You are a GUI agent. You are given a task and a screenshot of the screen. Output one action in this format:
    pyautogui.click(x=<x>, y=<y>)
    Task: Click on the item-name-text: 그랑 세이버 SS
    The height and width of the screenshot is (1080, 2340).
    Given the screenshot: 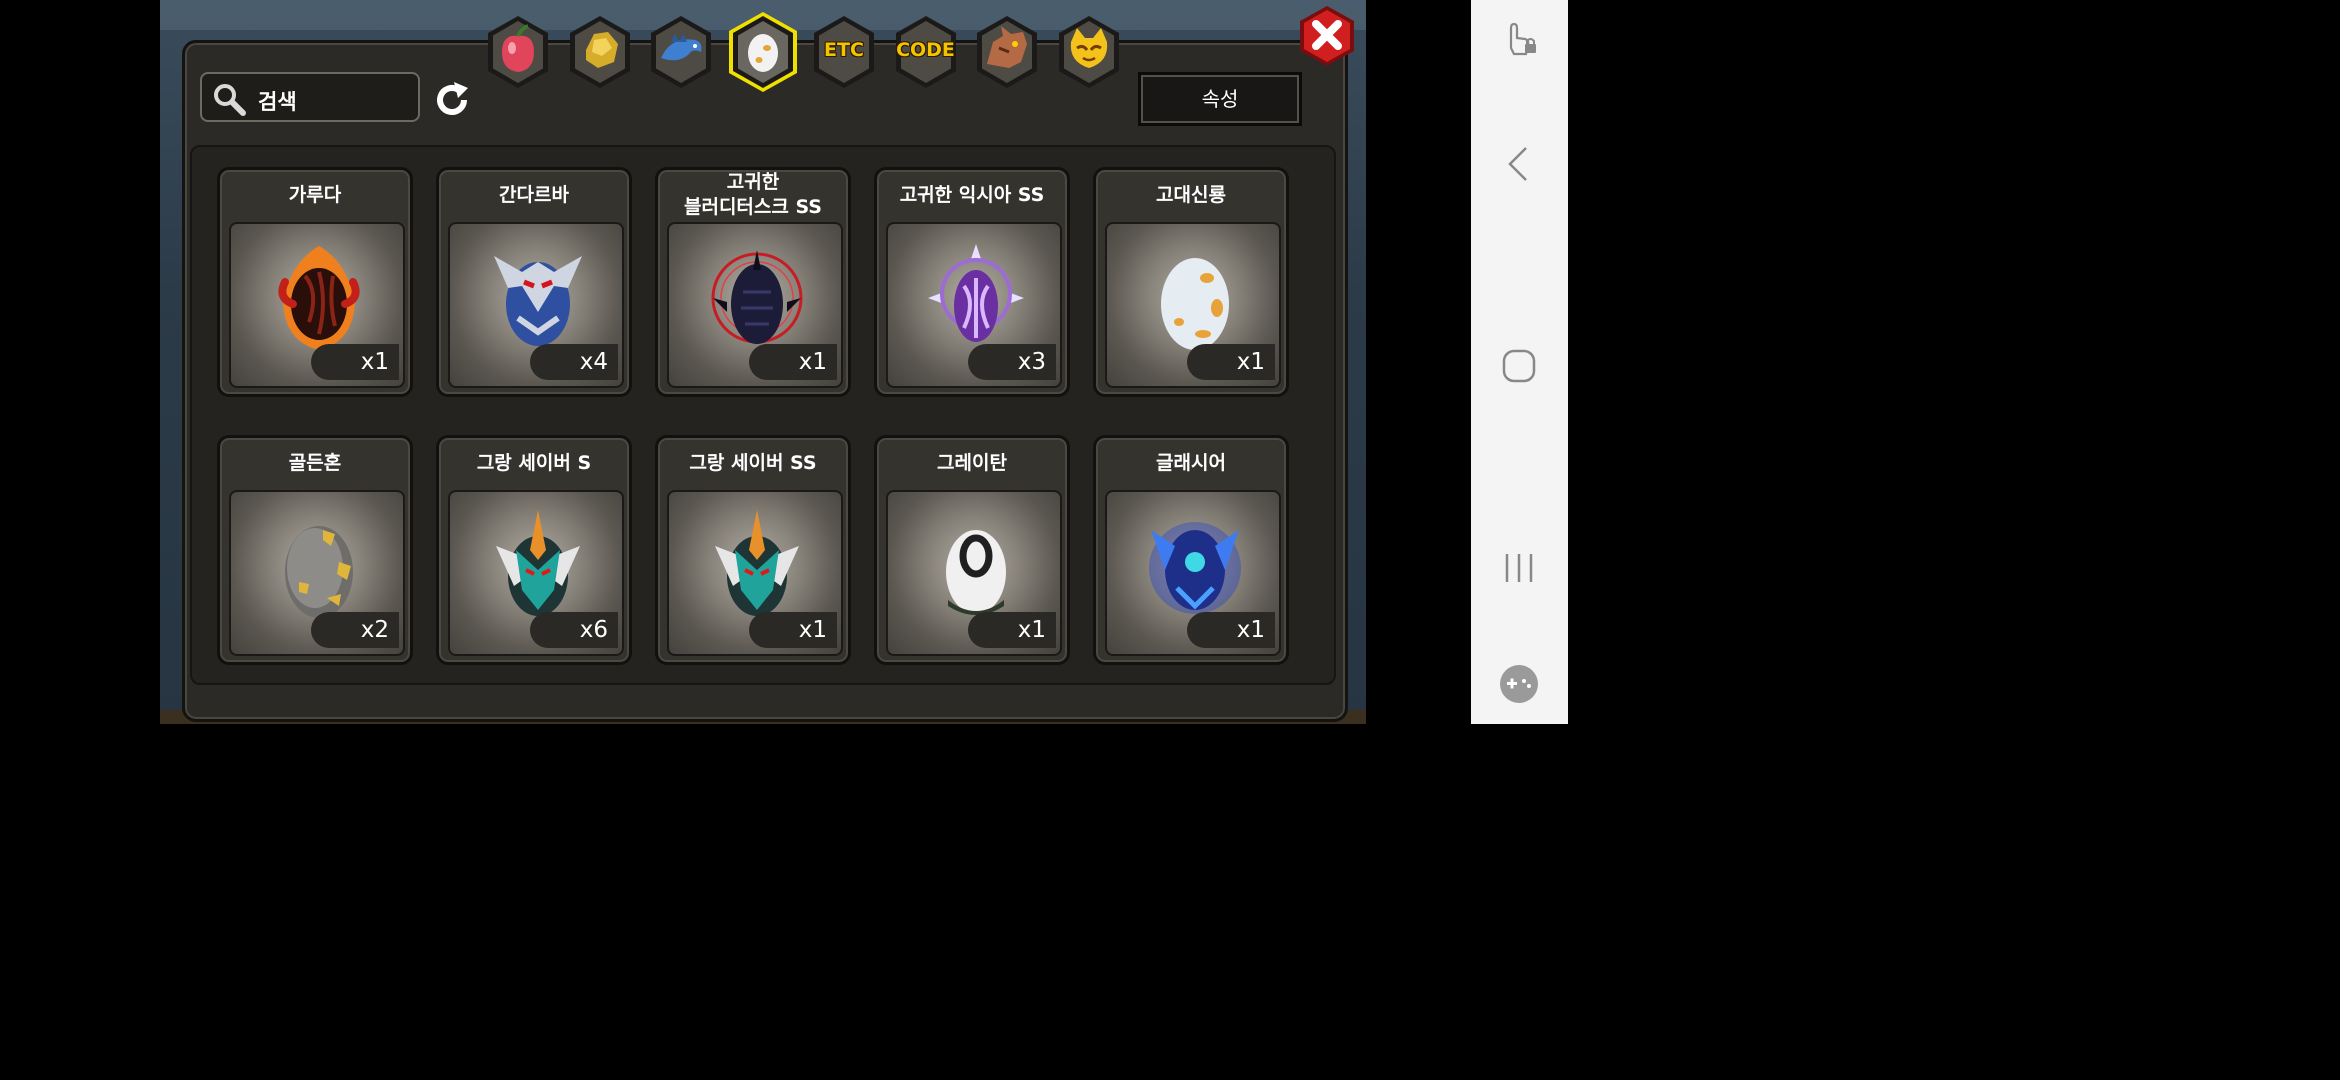 What is the action you would take?
    pyautogui.click(x=753, y=462)
    